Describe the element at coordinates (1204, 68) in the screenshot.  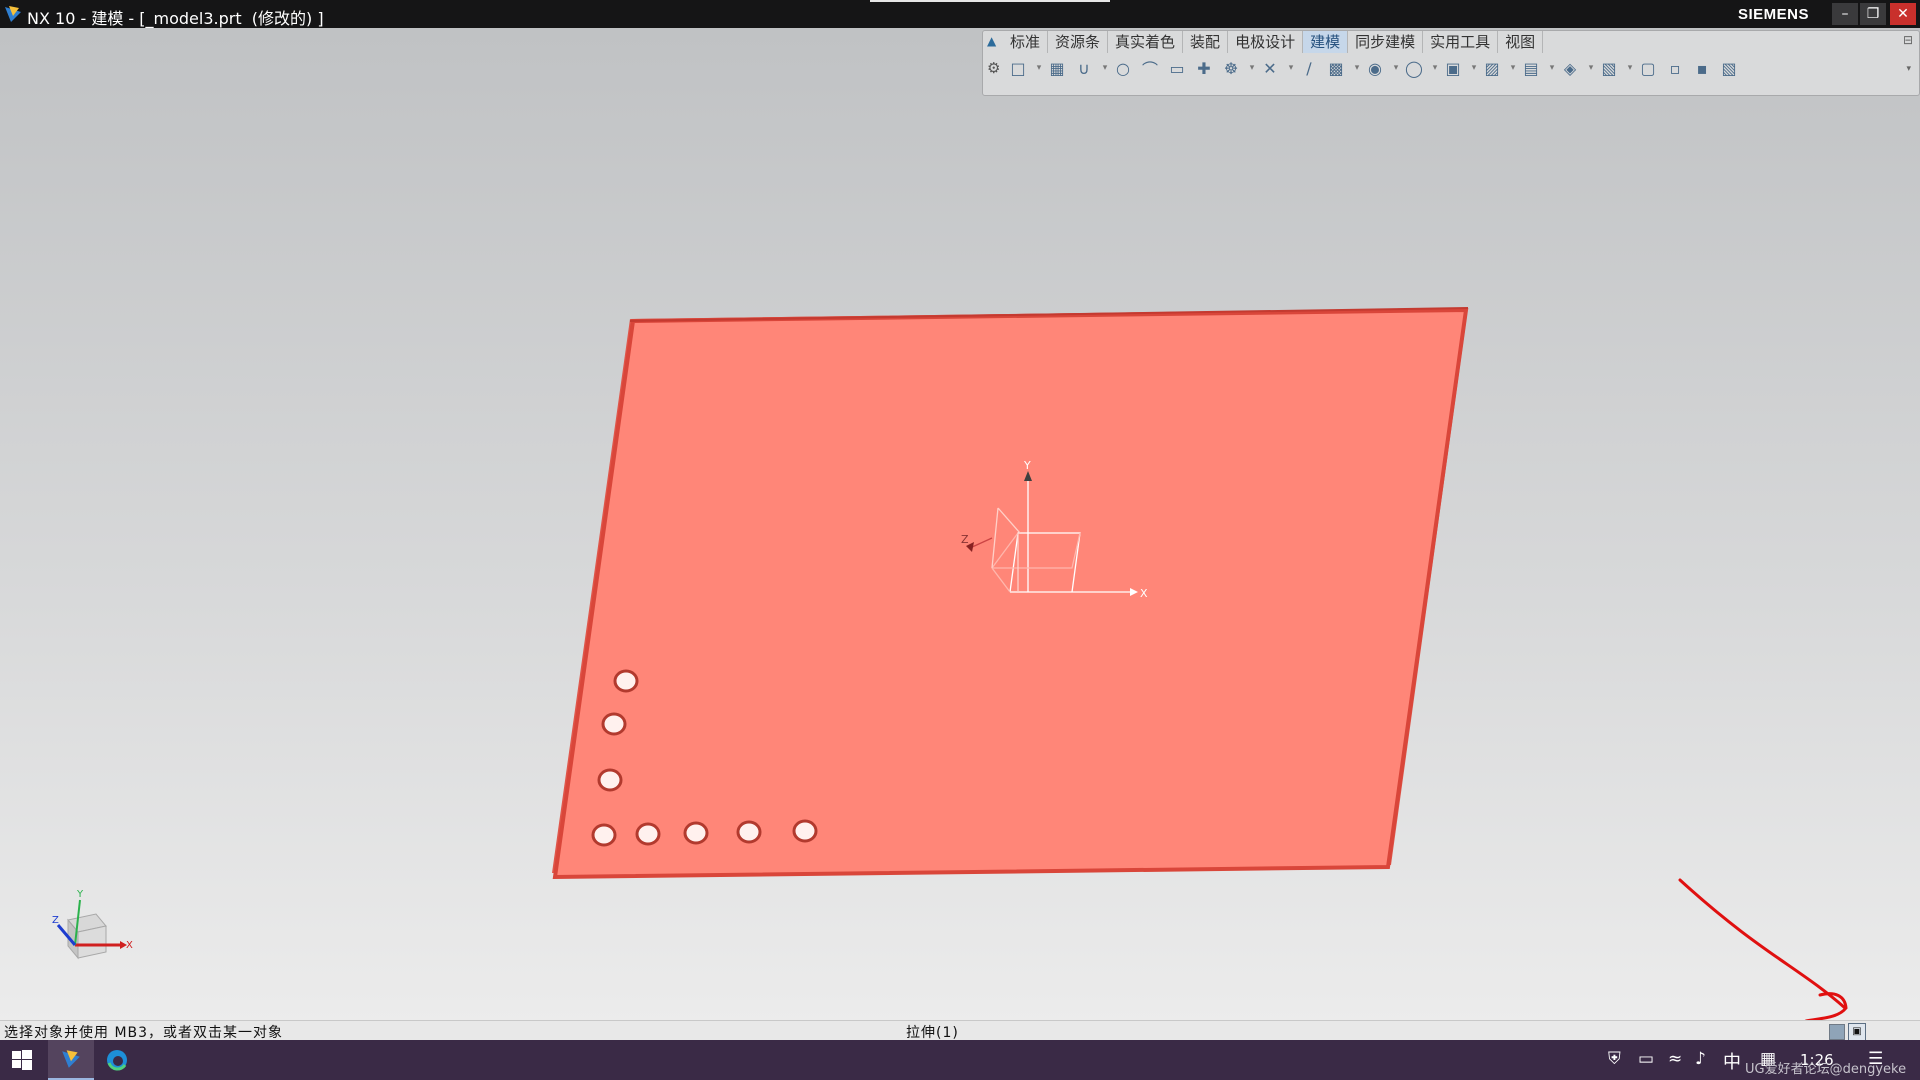
I see `point-icon: ✚` at that location.